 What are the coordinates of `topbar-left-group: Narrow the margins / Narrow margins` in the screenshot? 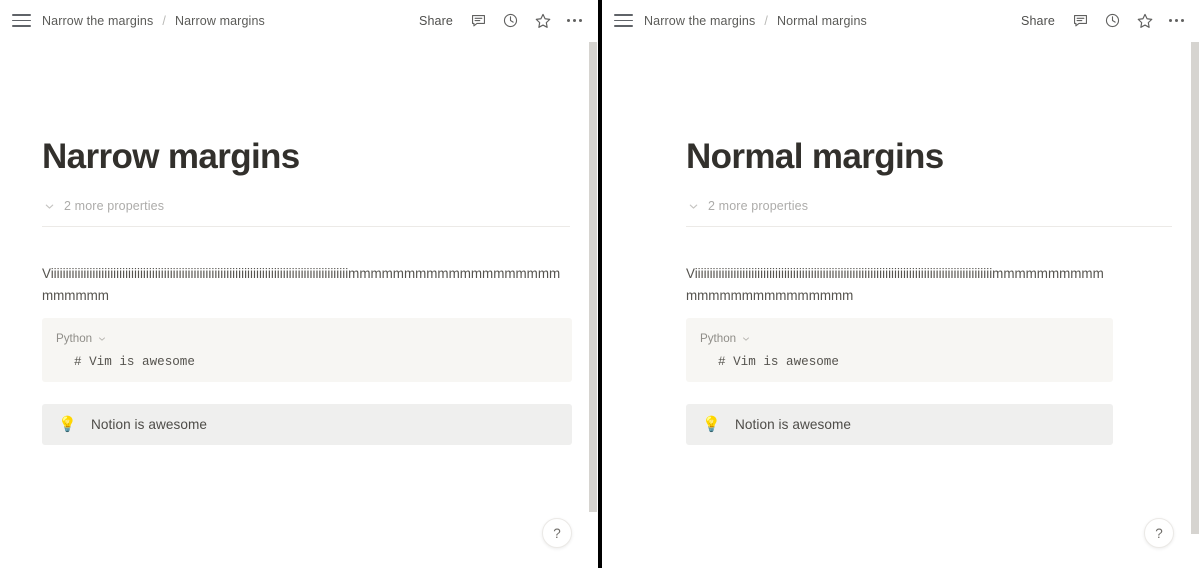 It's located at (139, 20).